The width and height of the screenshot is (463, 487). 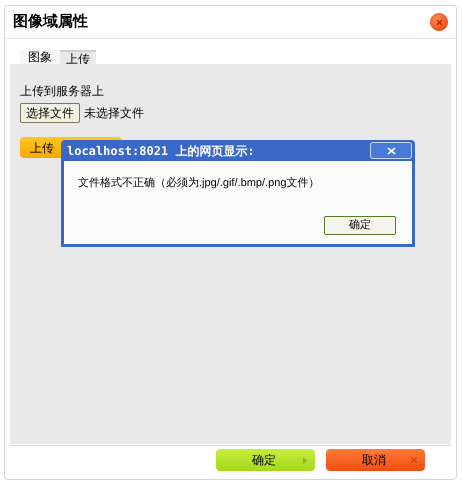 What do you see at coordinates (199, 183) in the screenshot?
I see `alert-message: 文件格式不正确（必须为.jpg/.gif/.bmp/.png文件）` at bounding box center [199, 183].